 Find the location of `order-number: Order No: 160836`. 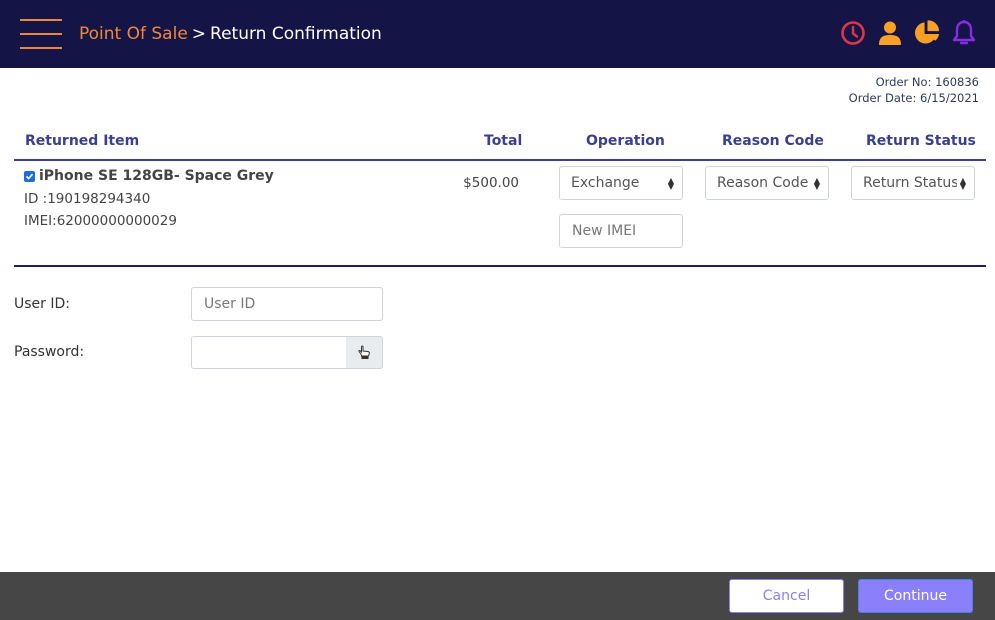

order-number: Order No: 160836 is located at coordinates (927, 82).